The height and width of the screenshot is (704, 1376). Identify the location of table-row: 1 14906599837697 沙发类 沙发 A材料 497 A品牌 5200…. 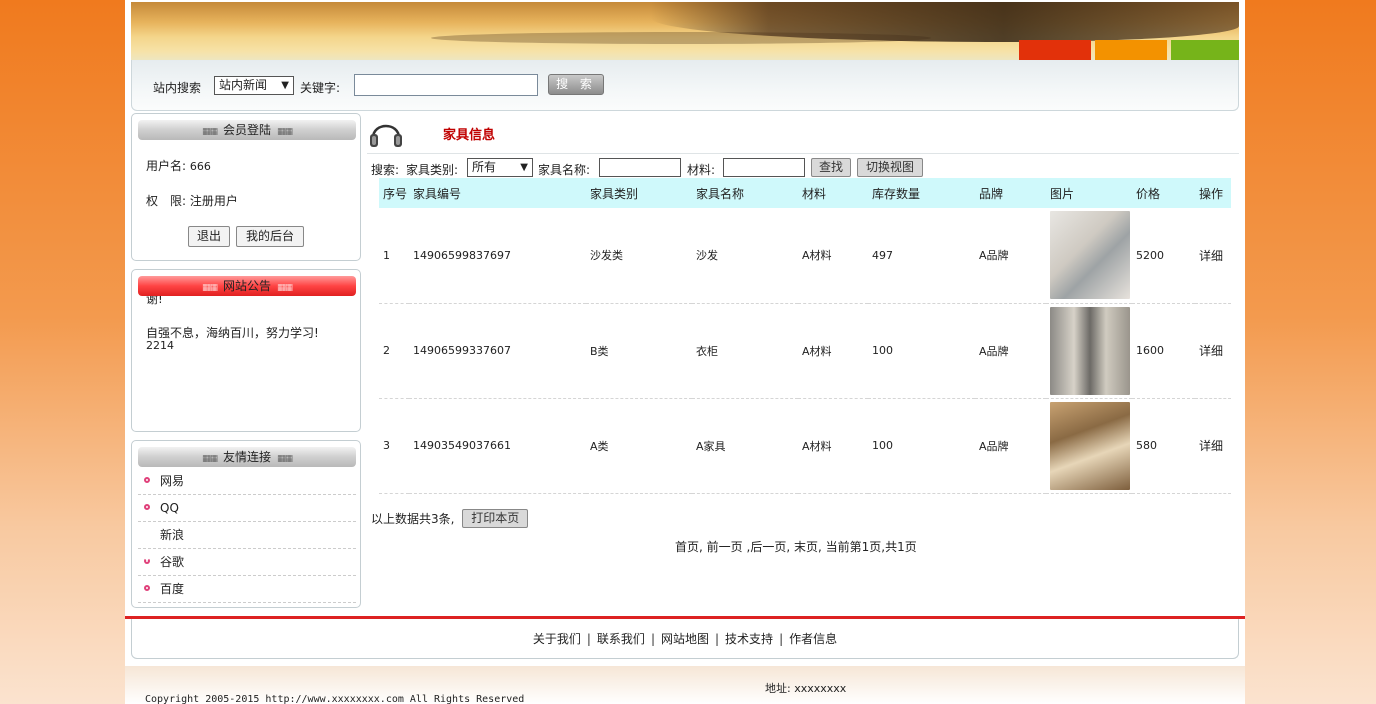
(805, 256).